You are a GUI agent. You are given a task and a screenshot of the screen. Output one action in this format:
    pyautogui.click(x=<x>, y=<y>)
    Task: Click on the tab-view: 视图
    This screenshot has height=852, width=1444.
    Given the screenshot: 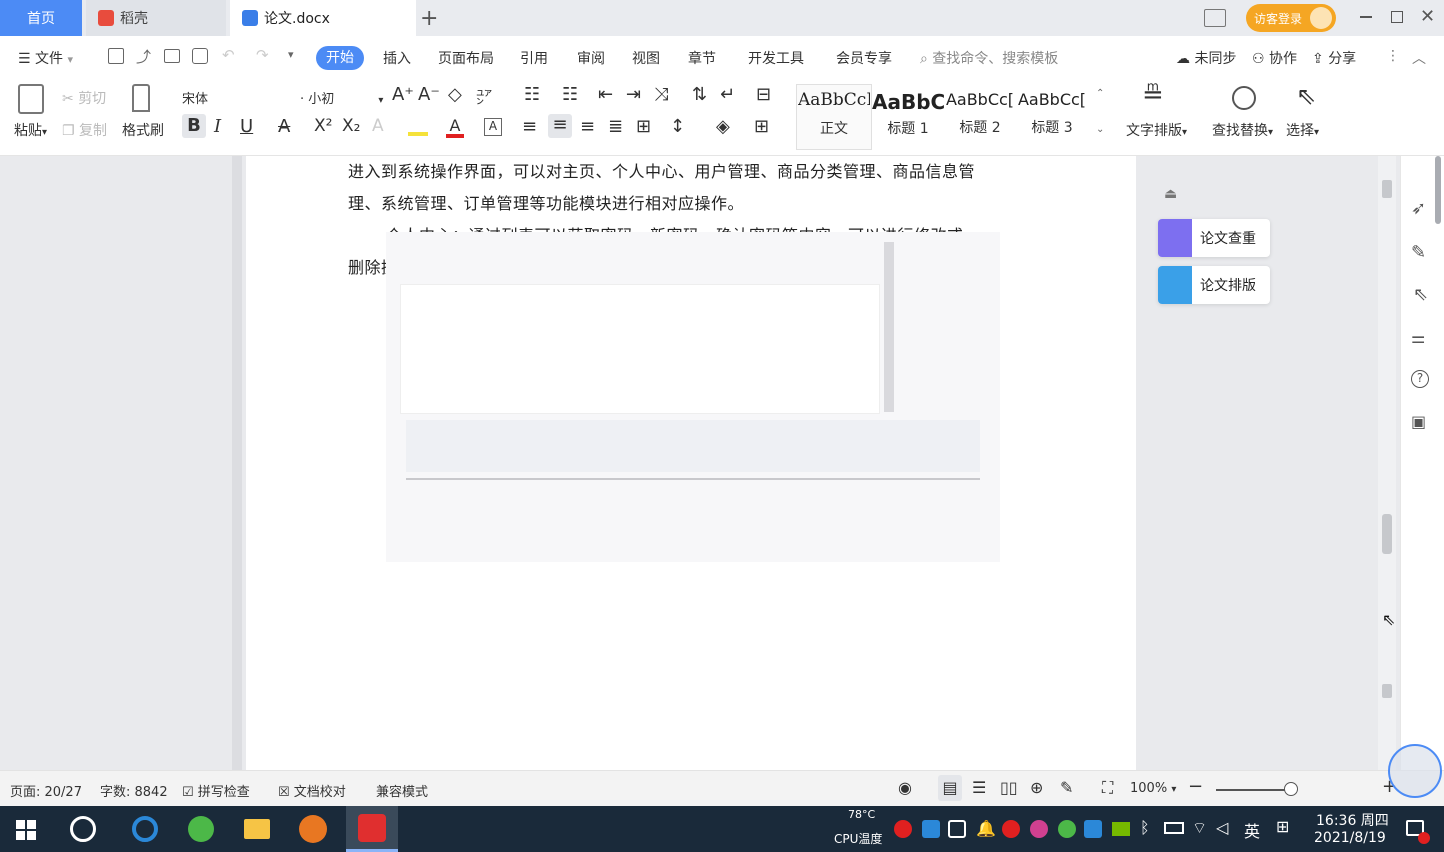 What is the action you would take?
    pyautogui.click(x=646, y=58)
    